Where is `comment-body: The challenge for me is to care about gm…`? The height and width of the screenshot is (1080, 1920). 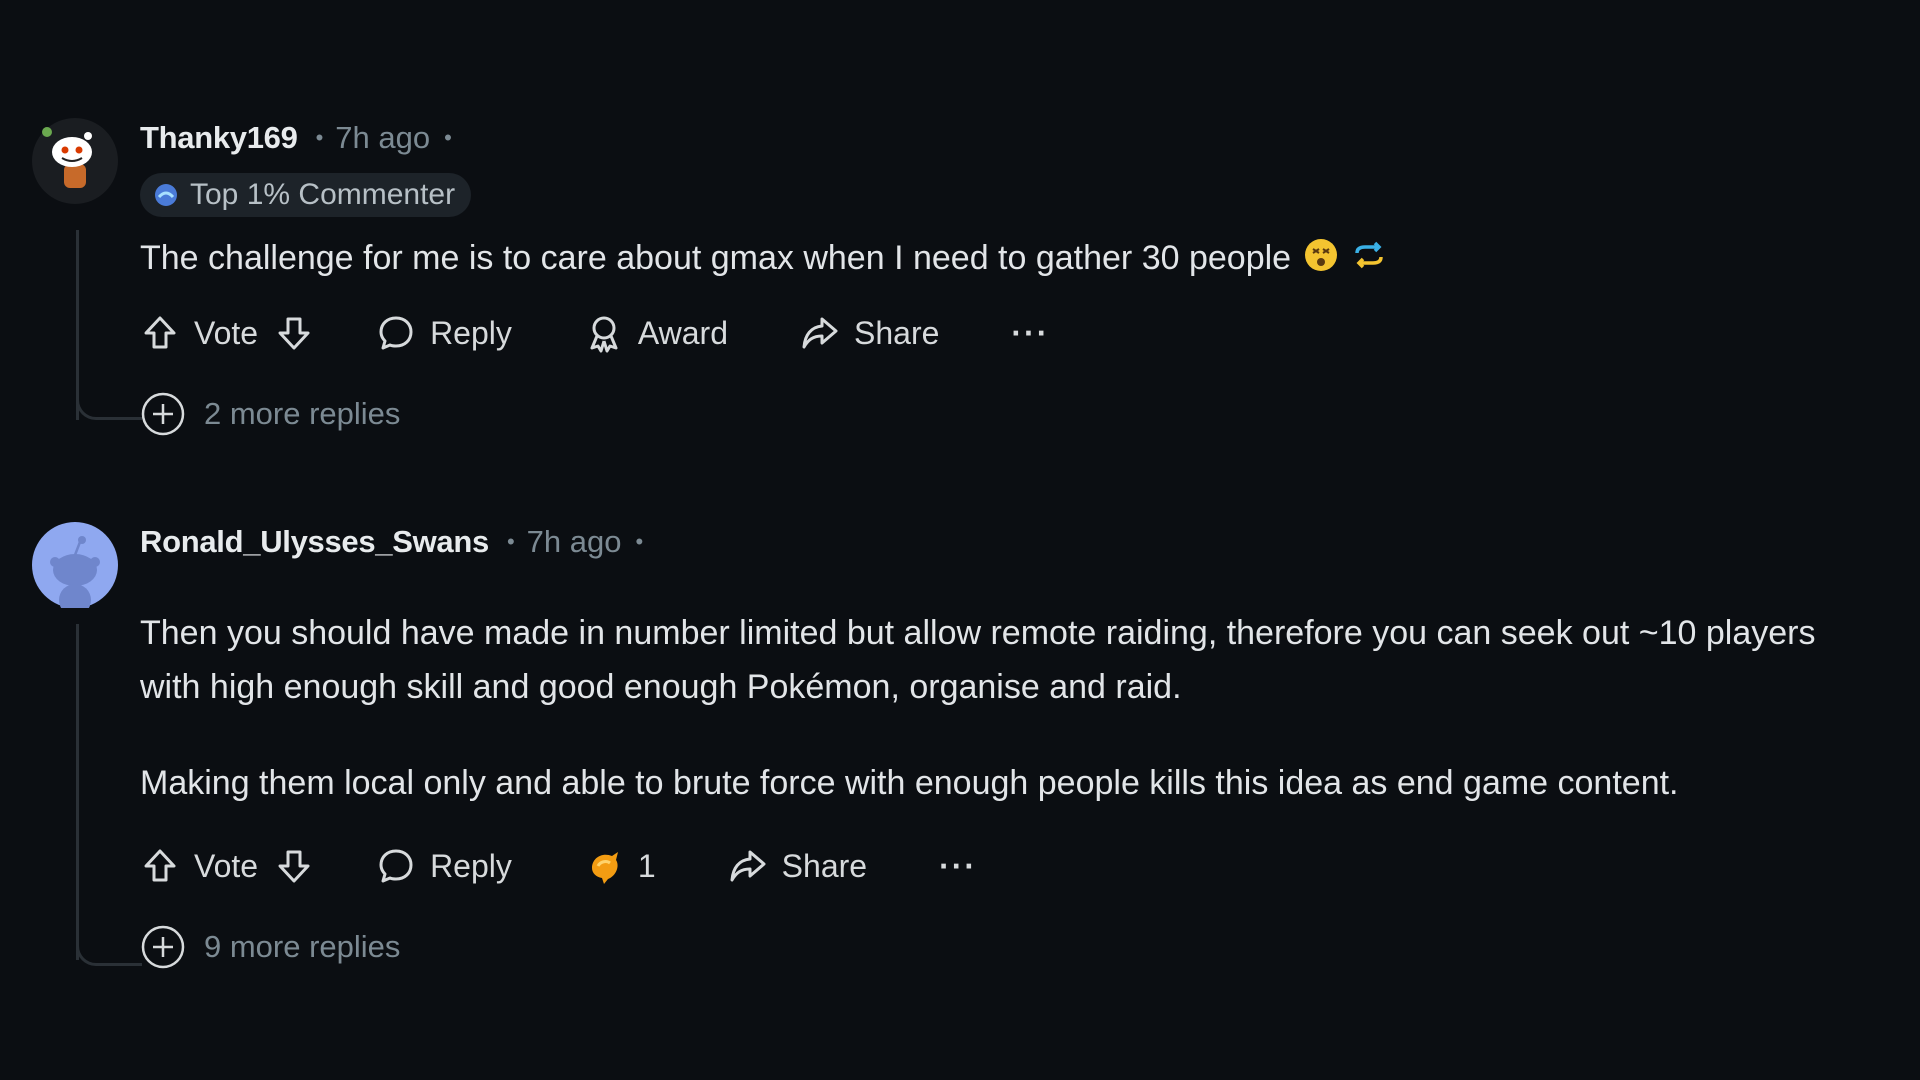
comment-body: The challenge for me is to care about gm… is located at coordinates (716, 258).